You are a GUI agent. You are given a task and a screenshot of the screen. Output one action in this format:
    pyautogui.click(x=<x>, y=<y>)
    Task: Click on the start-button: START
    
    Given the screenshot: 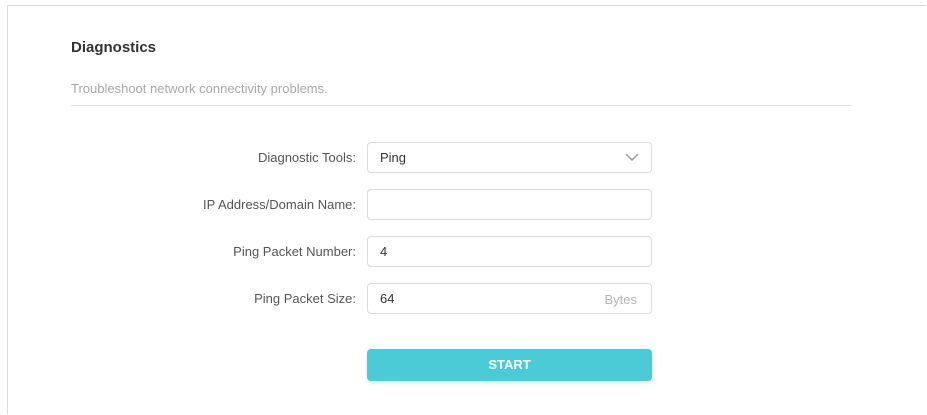 What is the action you would take?
    pyautogui.click(x=509, y=365)
    